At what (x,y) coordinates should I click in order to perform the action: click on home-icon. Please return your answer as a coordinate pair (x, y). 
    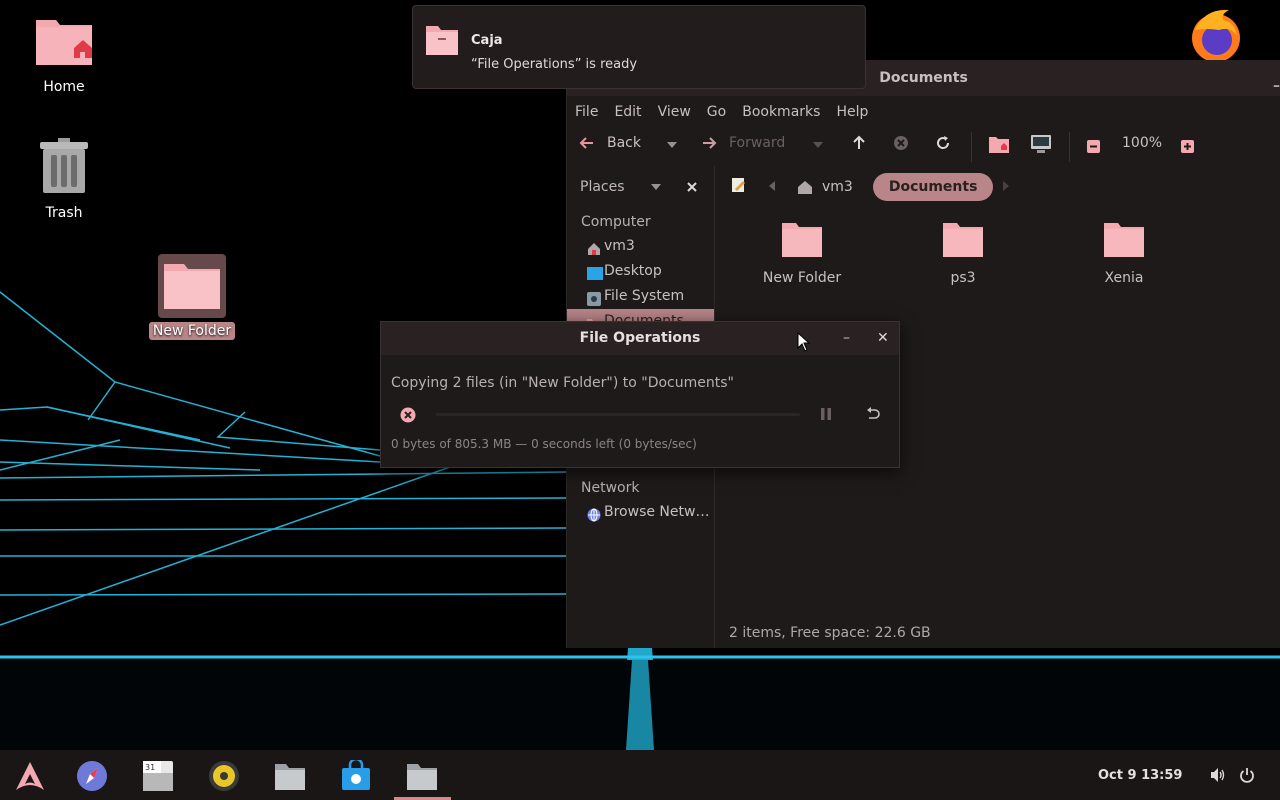
    Looking at the image, I should click on (805, 187).